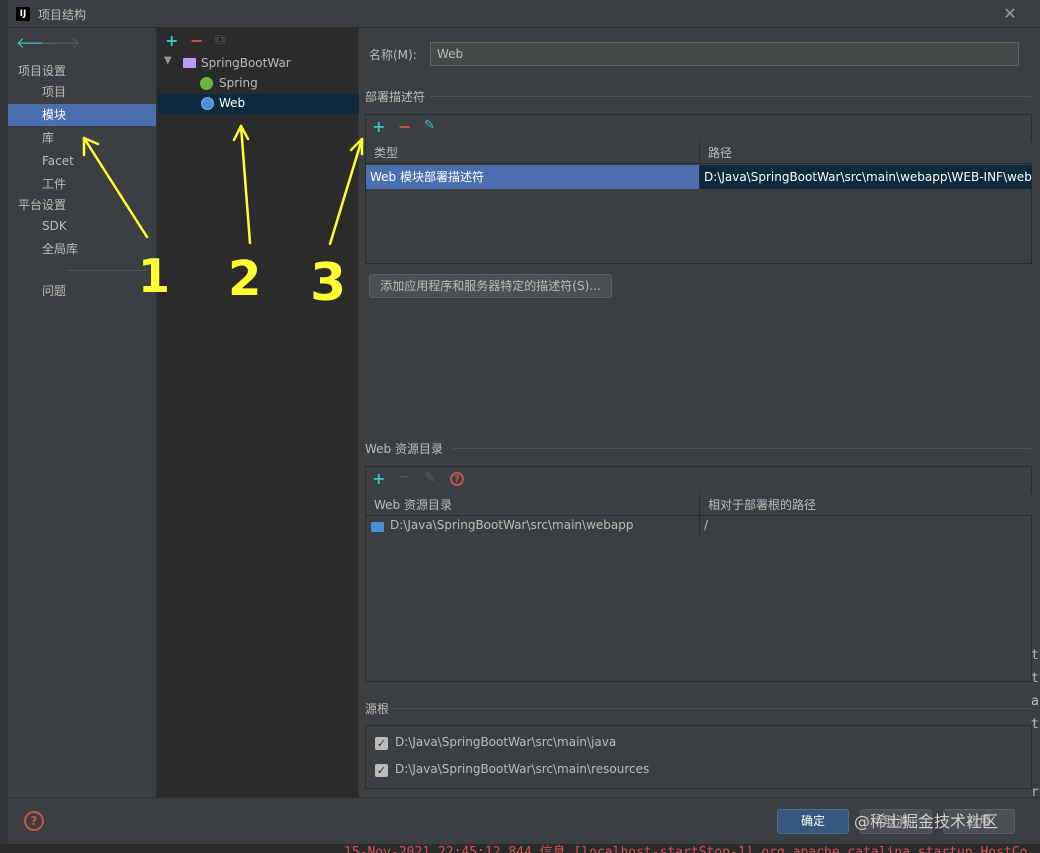  Describe the element at coordinates (154, 276) in the screenshot. I see `annotation-label-1: 1` at that location.